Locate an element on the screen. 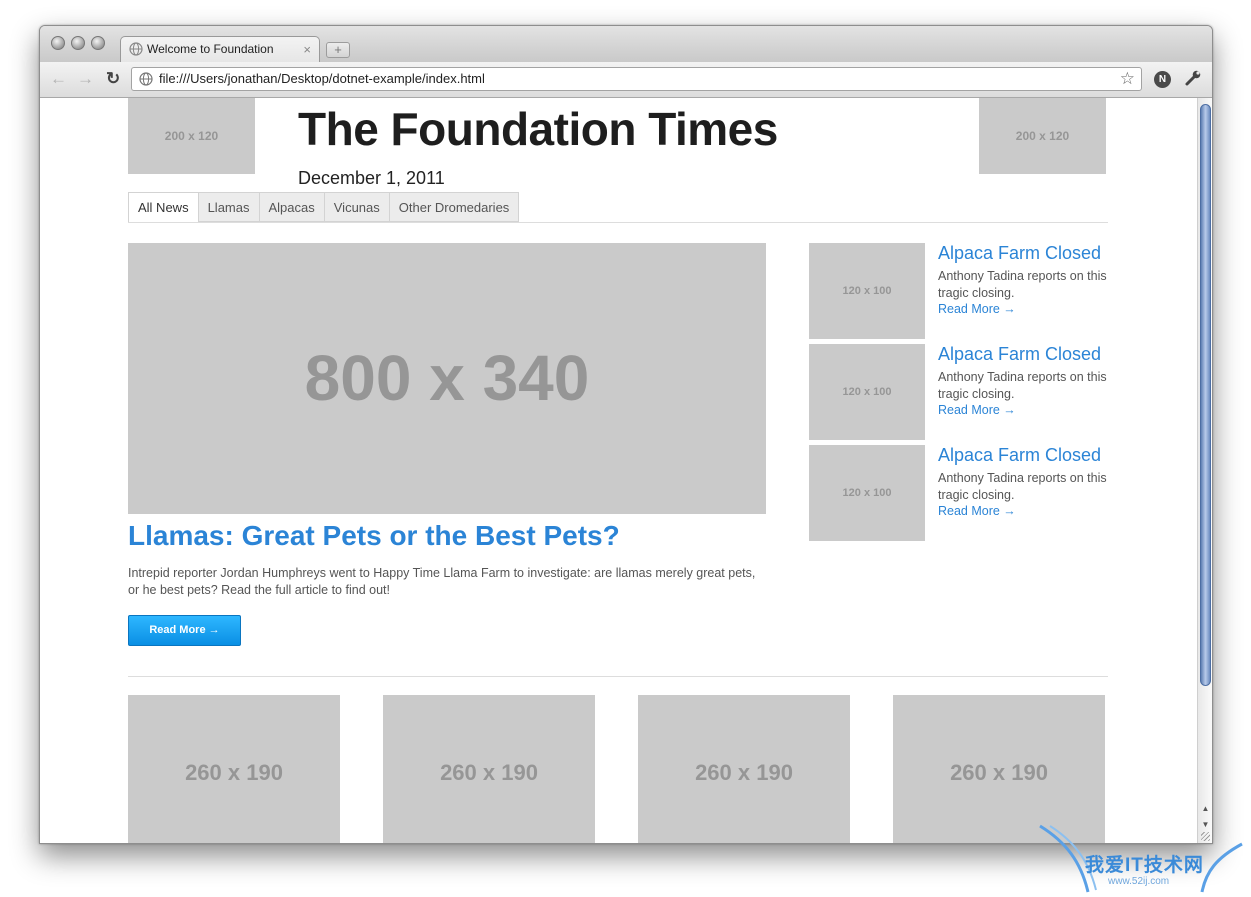 The height and width of the screenshot is (897, 1251). tab-llamas: Llamas is located at coordinates (229, 207).